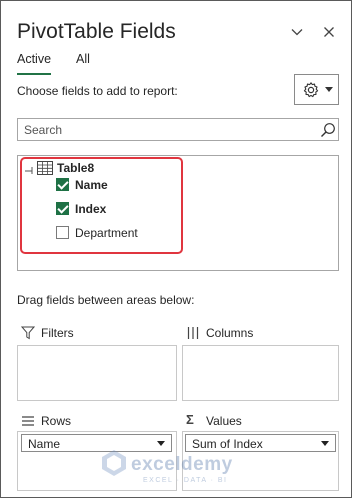 Image resolution: width=352 pixels, height=498 pixels. What do you see at coordinates (164, 130) in the screenshot?
I see `search-input` at bounding box center [164, 130].